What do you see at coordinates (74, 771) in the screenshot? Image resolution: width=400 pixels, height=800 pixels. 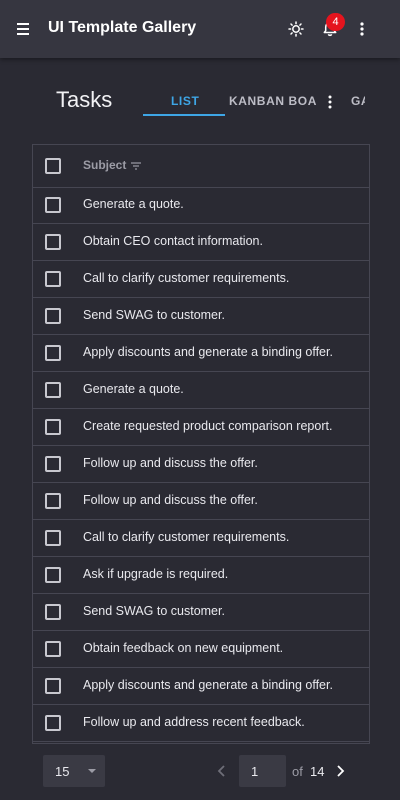 I see `page-size-select: 15` at bounding box center [74, 771].